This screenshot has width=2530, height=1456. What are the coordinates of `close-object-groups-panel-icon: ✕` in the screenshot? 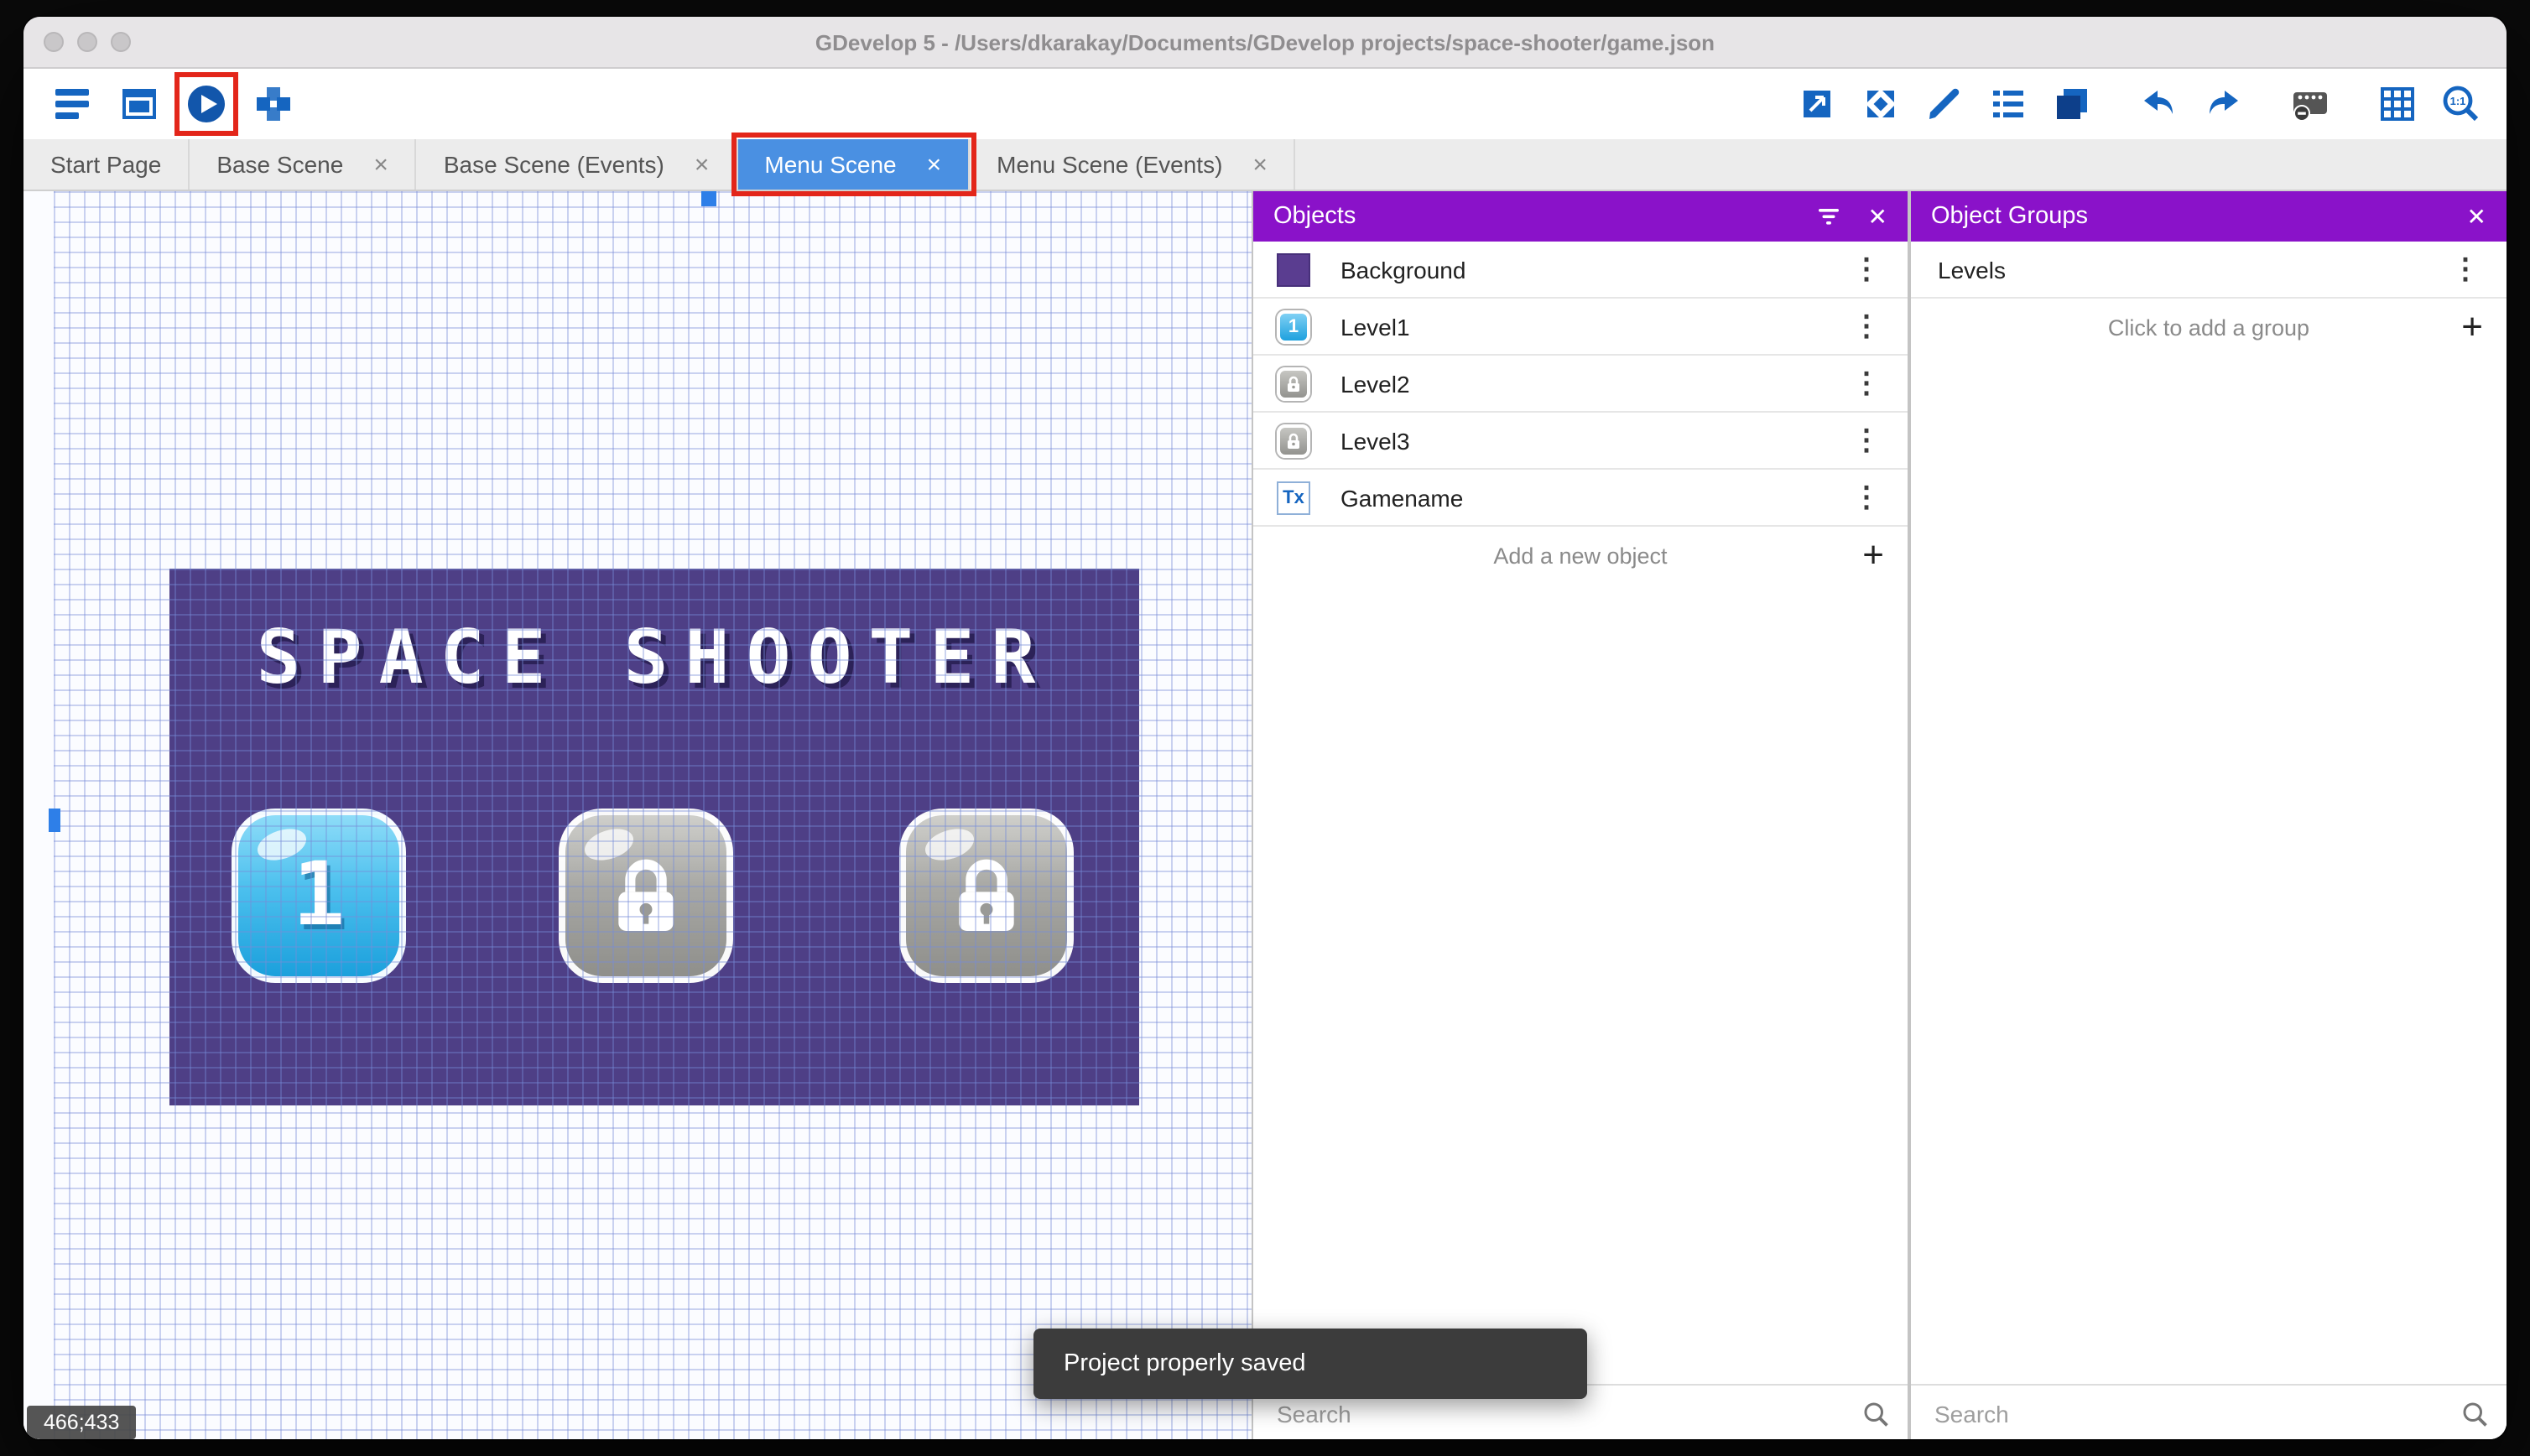 It's located at (2476, 216).